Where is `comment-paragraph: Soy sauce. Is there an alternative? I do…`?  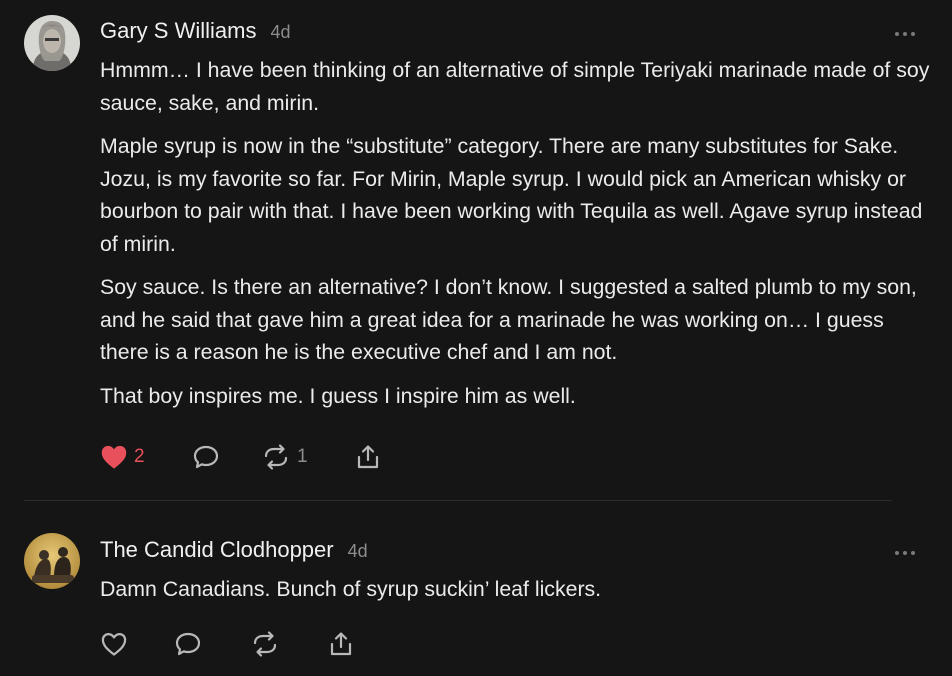
comment-paragraph: Soy sauce. Is there an alternative? I do… is located at coordinates (508, 319).